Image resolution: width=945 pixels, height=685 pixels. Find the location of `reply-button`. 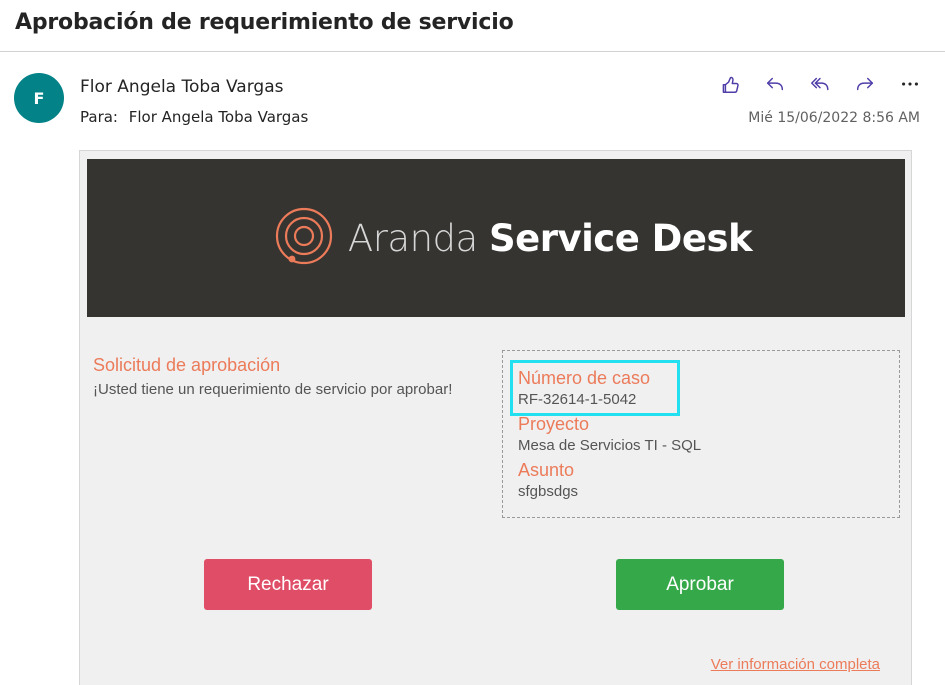

reply-button is located at coordinates (775, 84).